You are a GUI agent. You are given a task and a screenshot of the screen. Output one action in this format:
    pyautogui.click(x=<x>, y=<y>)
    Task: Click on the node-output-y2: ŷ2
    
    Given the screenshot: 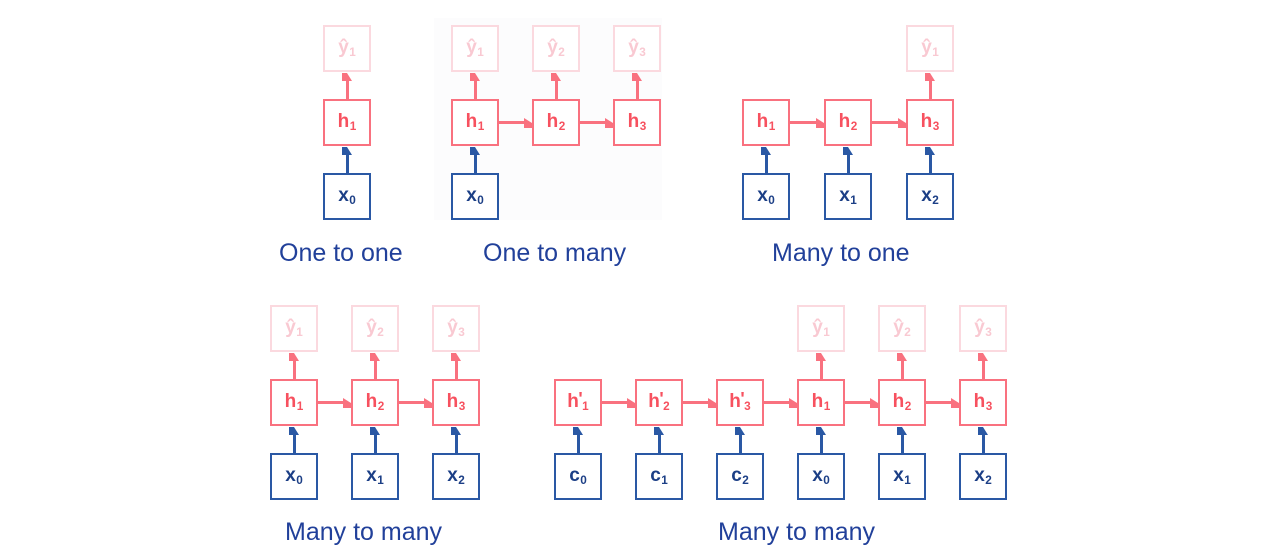 What is the action you would take?
    pyautogui.click(x=375, y=328)
    